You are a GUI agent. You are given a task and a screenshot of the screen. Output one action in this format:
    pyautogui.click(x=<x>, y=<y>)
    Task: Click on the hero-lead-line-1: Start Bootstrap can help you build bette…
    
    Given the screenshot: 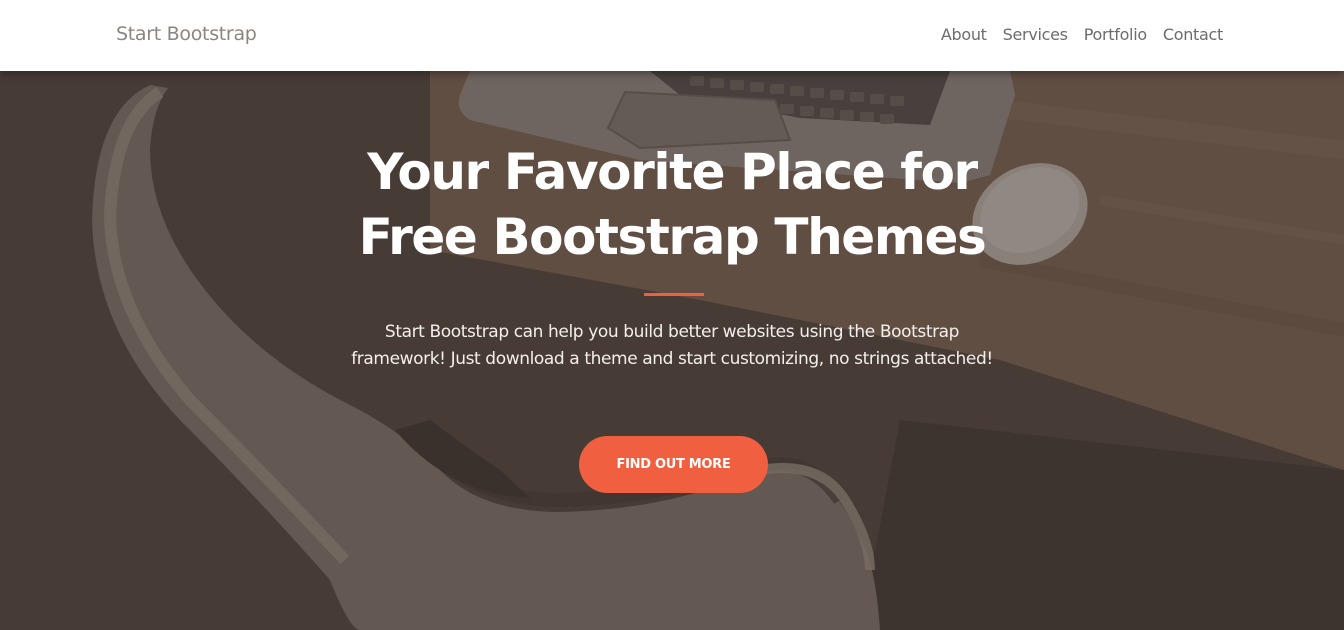 What is the action you would take?
    pyautogui.click(x=672, y=332)
    